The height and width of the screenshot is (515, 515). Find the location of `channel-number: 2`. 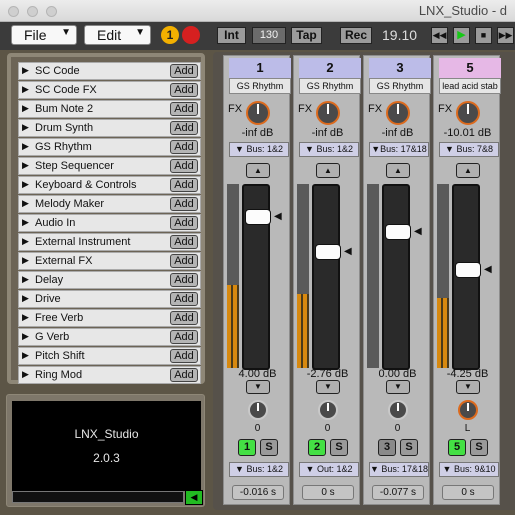

channel-number: 2 is located at coordinates (330, 68).